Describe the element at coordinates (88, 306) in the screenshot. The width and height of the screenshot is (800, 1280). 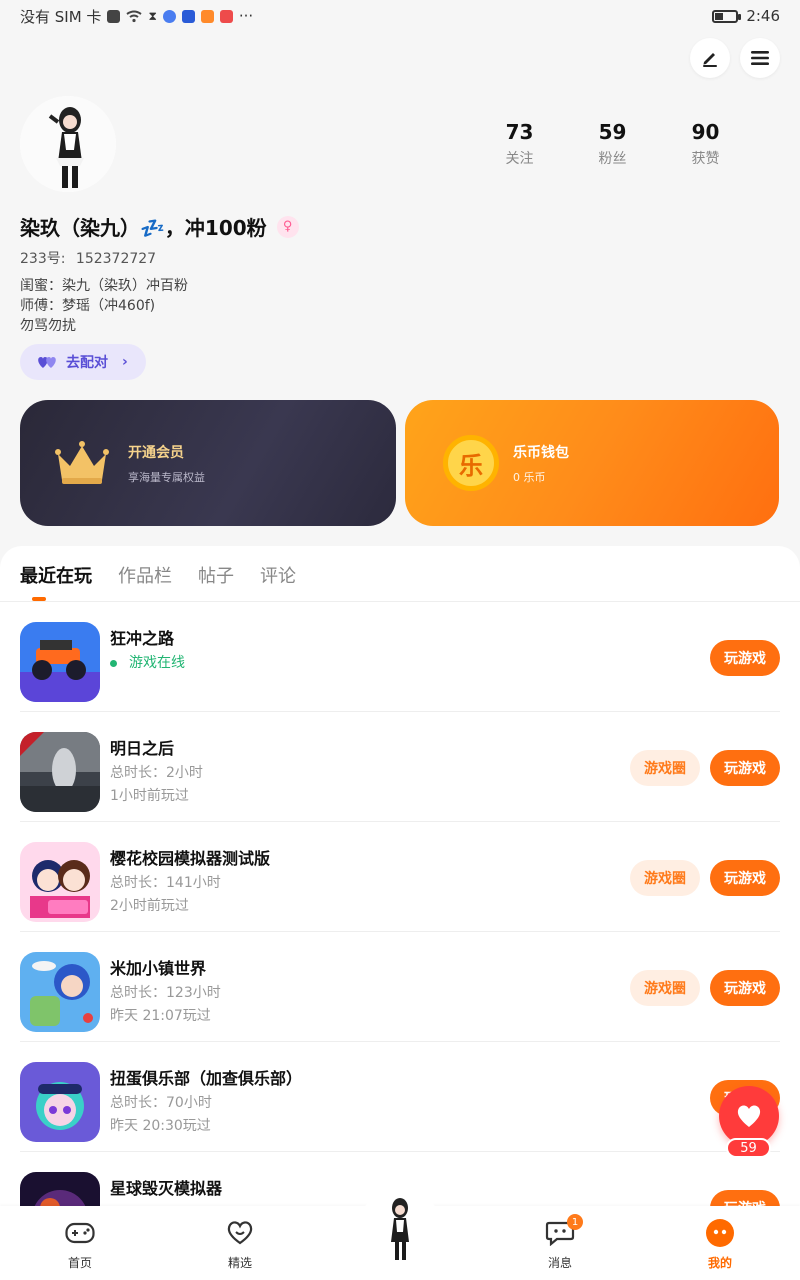
I see `bio-line: 师傅：梦瑶（冲460f)` at that location.